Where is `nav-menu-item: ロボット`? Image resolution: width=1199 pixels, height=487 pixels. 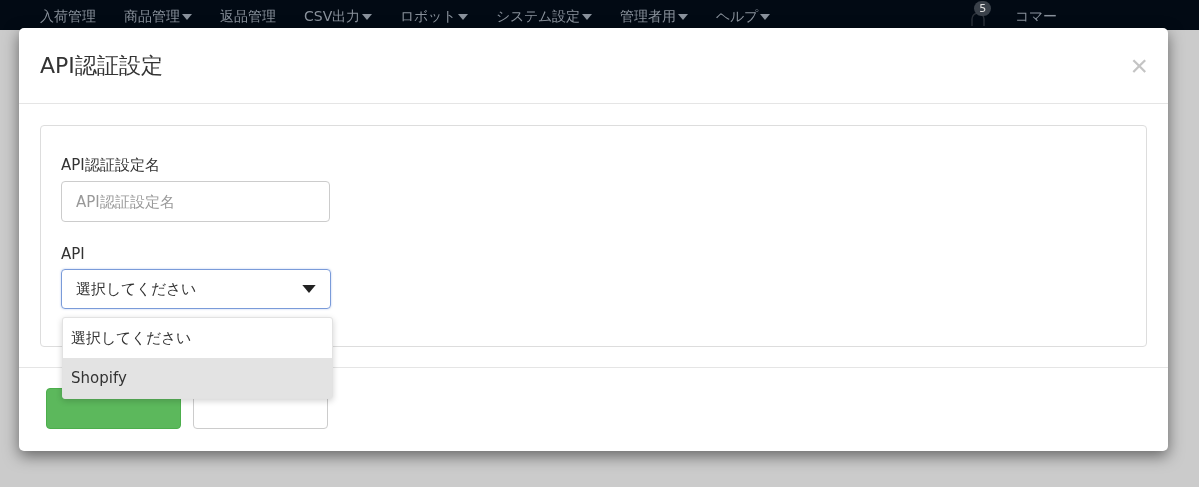 nav-menu-item: ロボット is located at coordinates (434, 19).